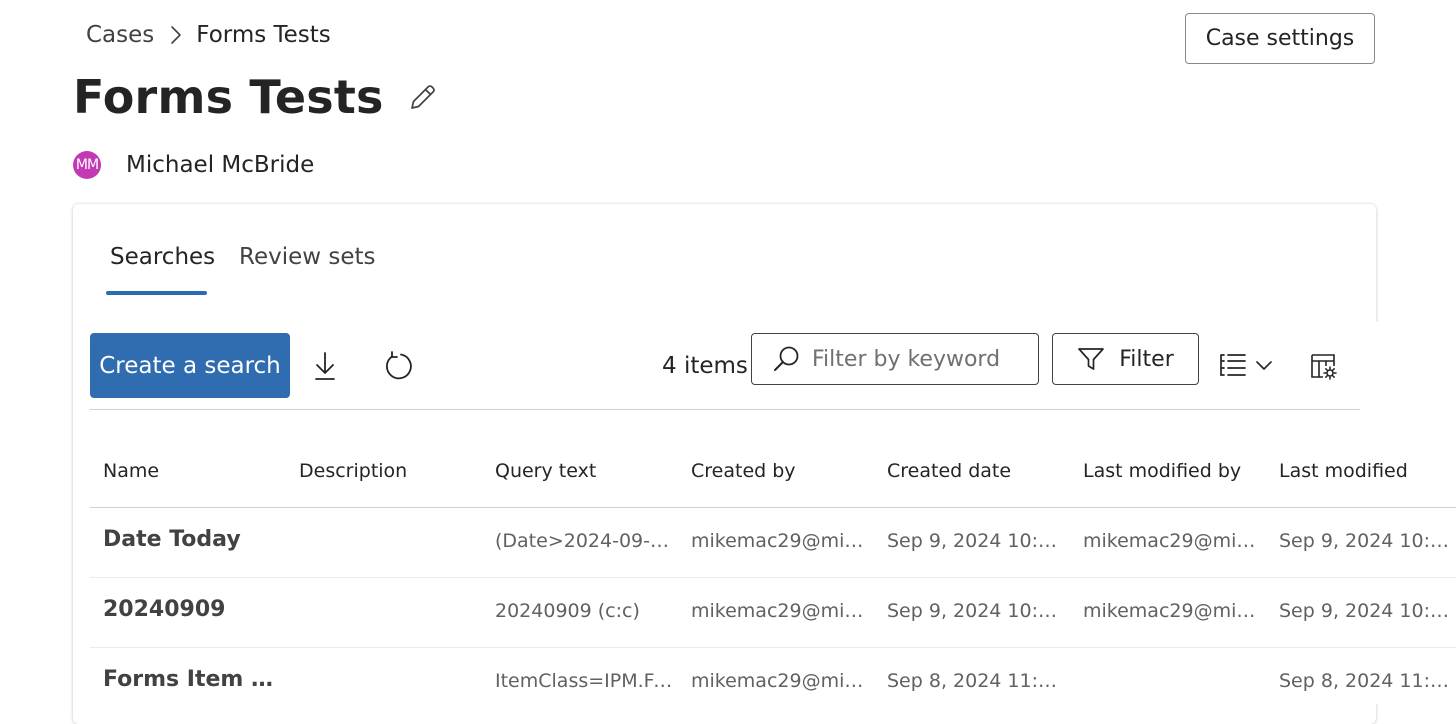 The height and width of the screenshot is (724, 1456). I want to click on row-name: Date Today, so click(193, 539).